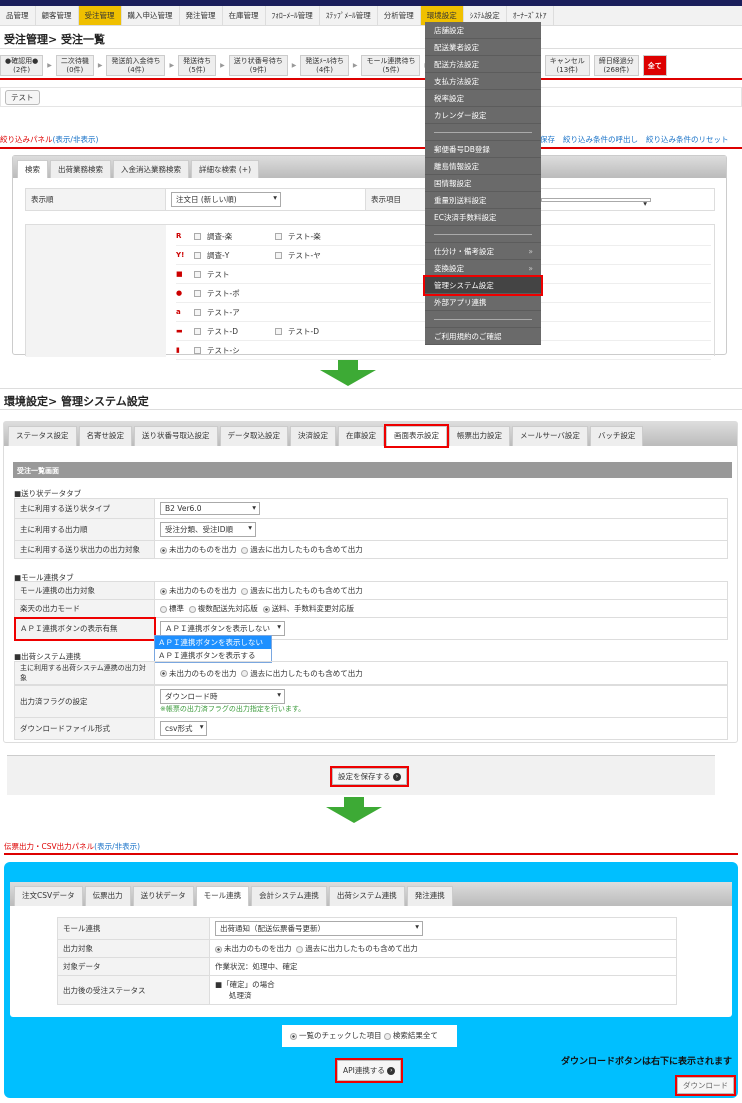 This screenshot has height=1103, width=742. What do you see at coordinates (567, 65) in the screenshot?
I see `status-chip: キャンセル (13件)` at bounding box center [567, 65].